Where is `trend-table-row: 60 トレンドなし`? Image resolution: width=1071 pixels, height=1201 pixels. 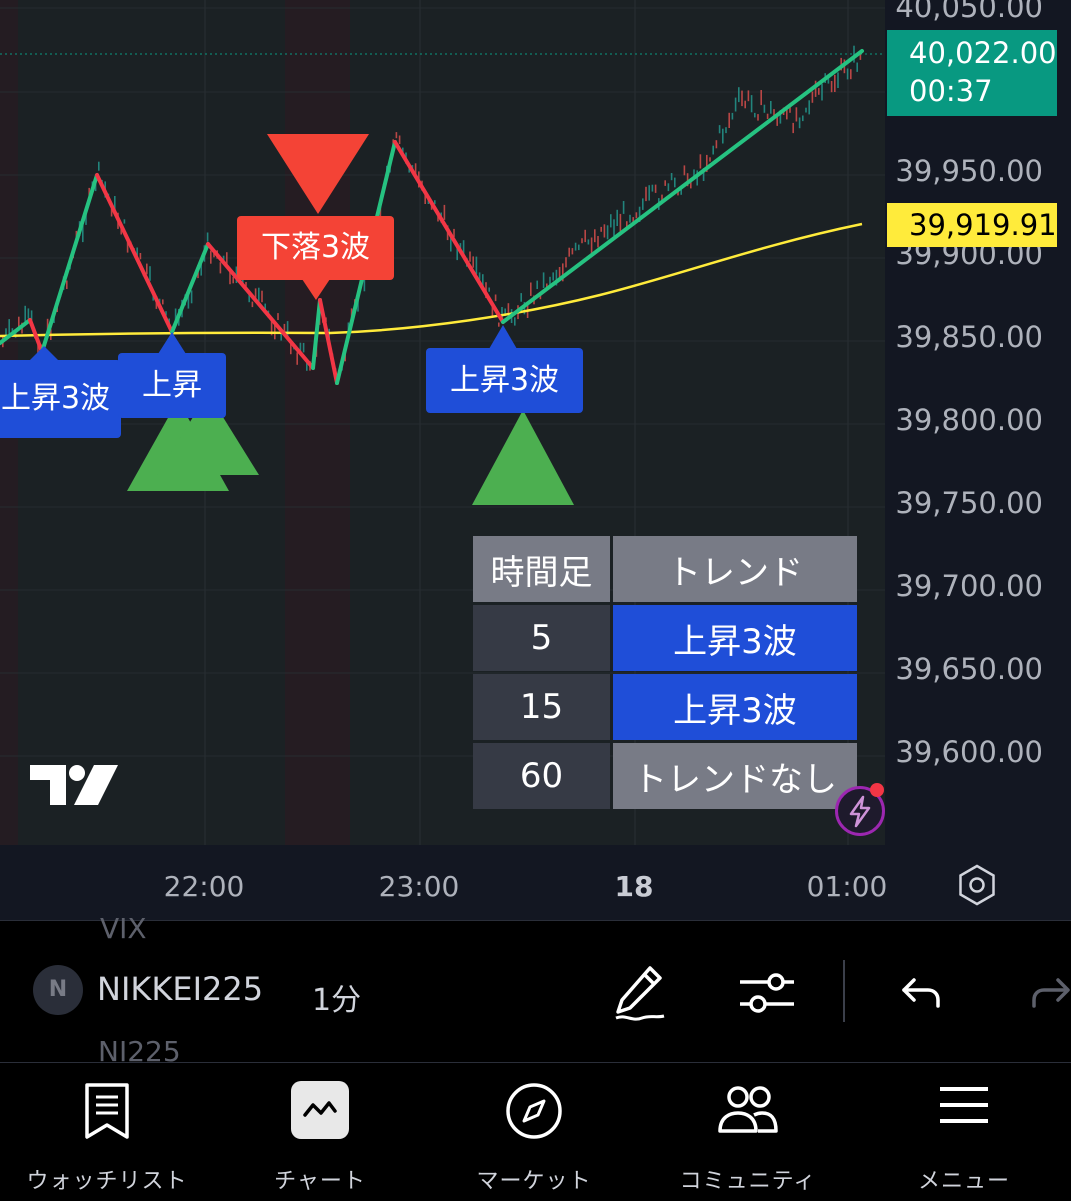
trend-table-row: 60 トレンドなし is located at coordinates (665, 776).